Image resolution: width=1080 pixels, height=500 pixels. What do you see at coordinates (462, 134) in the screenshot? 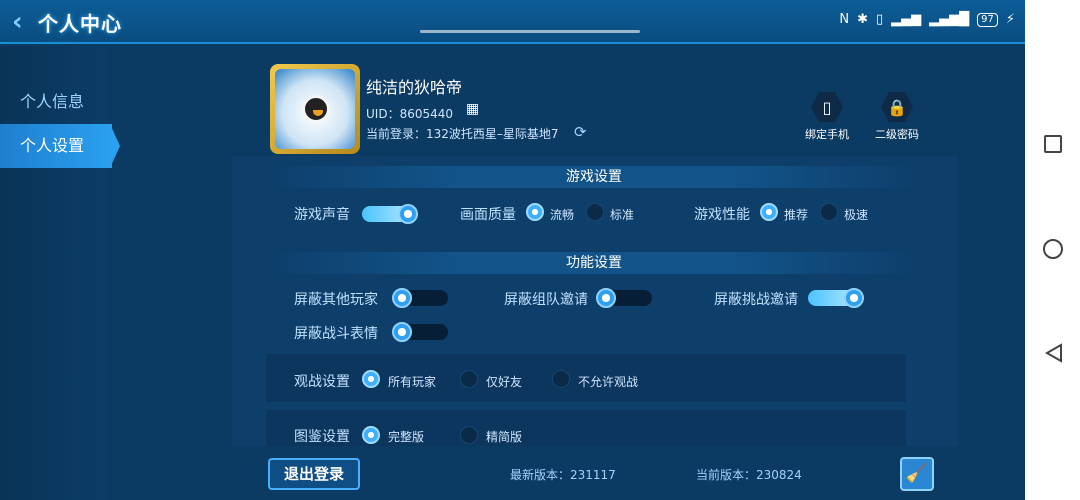
I see `current-login-text: 当前登录：132波托西星–星际基地7` at bounding box center [462, 134].